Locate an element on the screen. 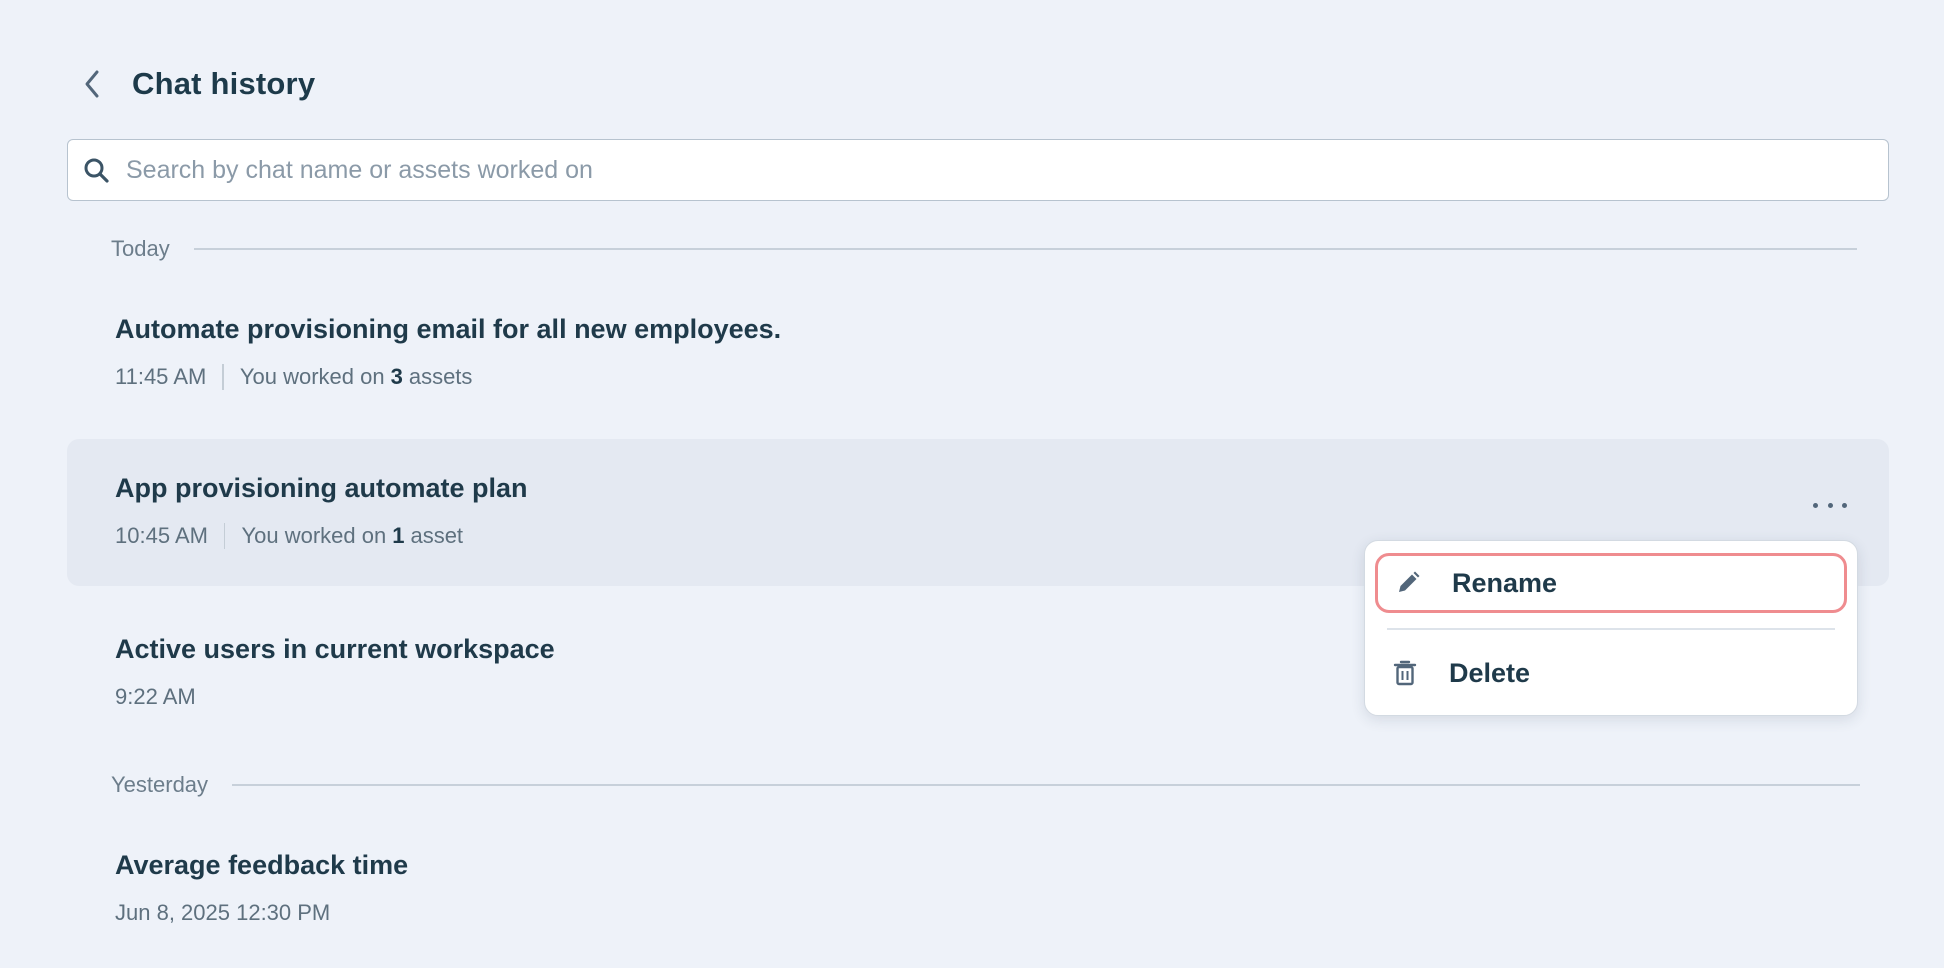  delete-menu-item: Delete is located at coordinates (1611, 673).